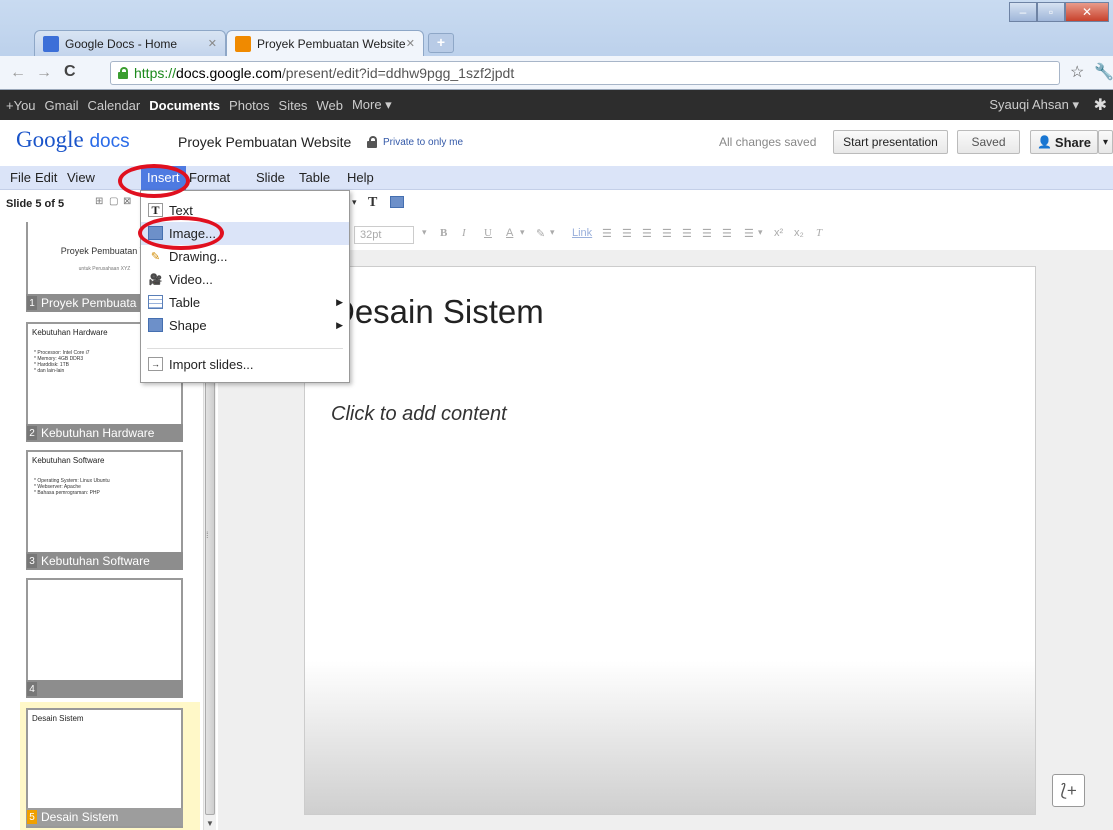 The height and width of the screenshot is (830, 1113). What do you see at coordinates (270, 177) in the screenshot?
I see `menu-slide: Slide` at bounding box center [270, 177].